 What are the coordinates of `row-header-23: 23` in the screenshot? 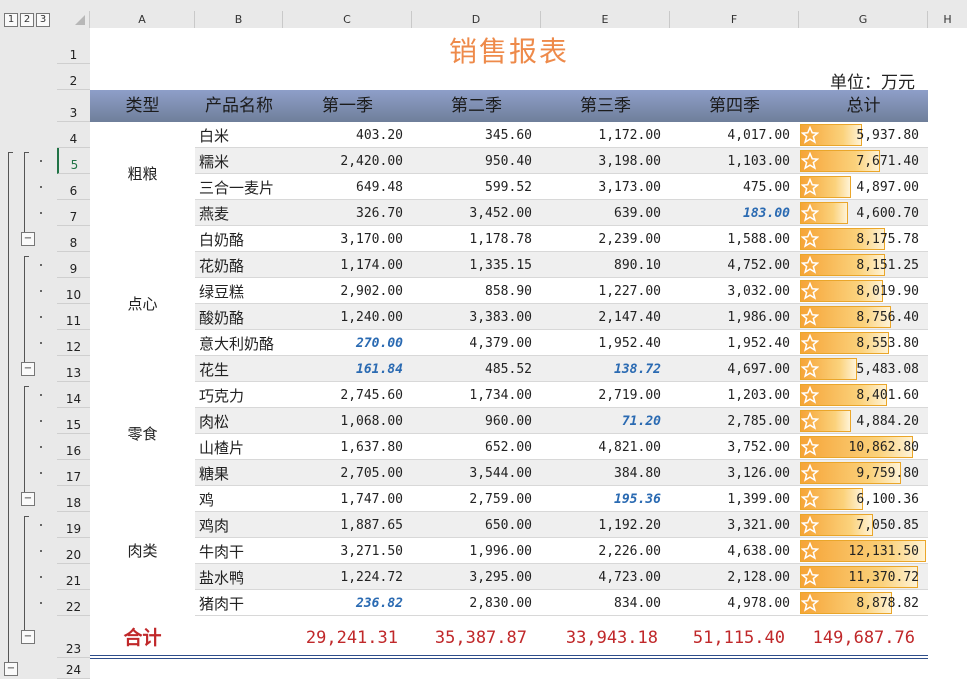 It's located at (73, 637).